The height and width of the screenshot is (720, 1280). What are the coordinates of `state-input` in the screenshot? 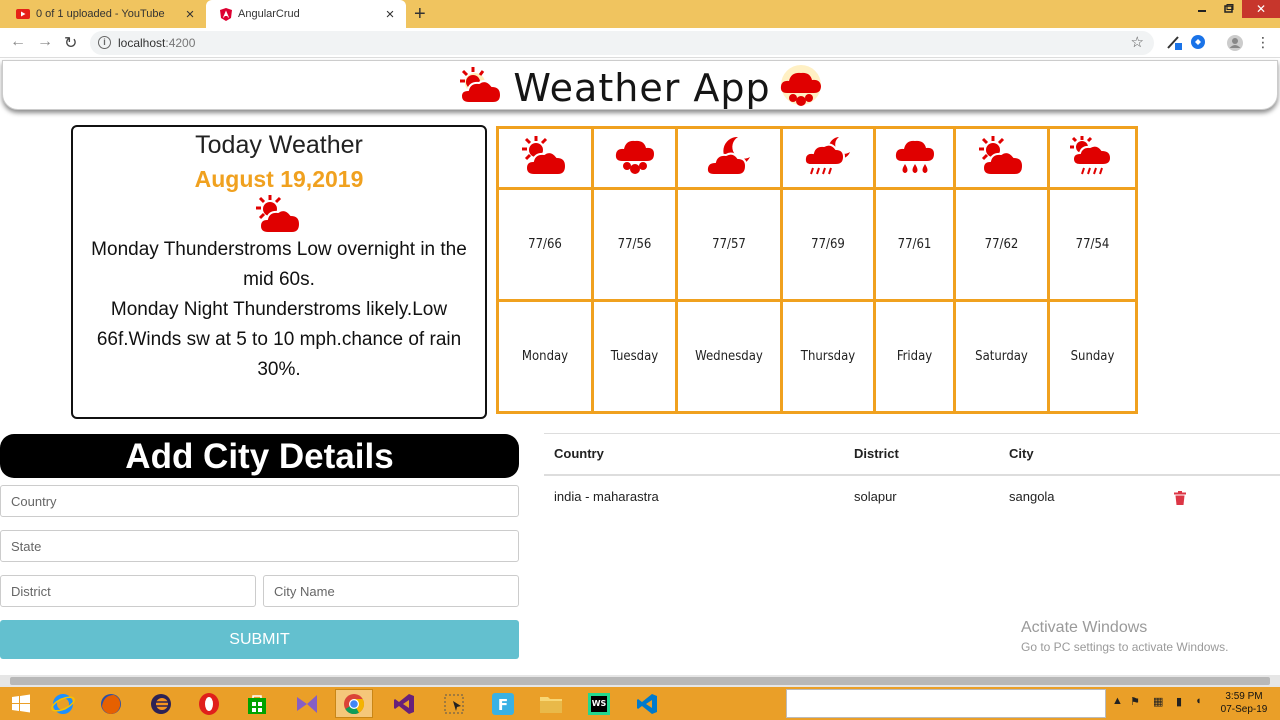 It's located at (259, 546).